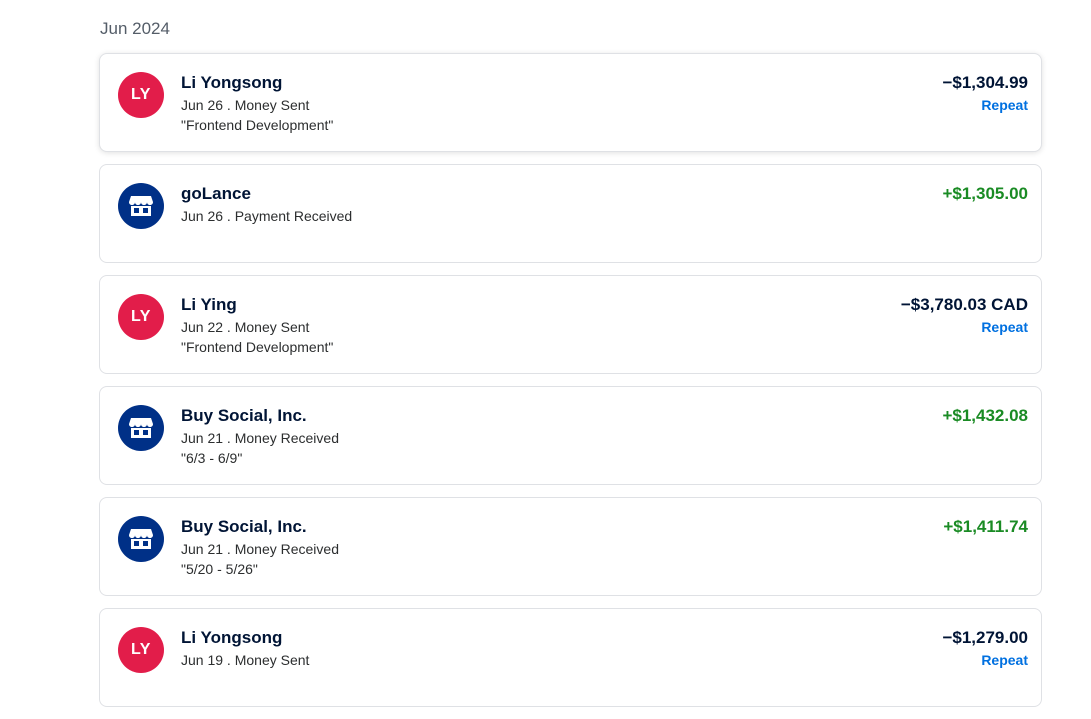 This screenshot has width=1091, height=719. I want to click on counterparty-name: Li Ying, so click(209, 304).